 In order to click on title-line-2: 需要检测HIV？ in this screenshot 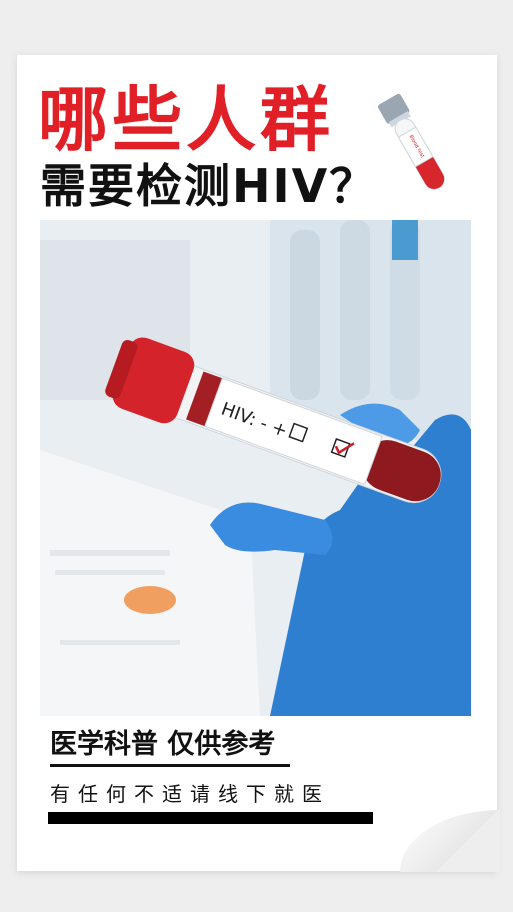, I will do `click(209, 186)`.